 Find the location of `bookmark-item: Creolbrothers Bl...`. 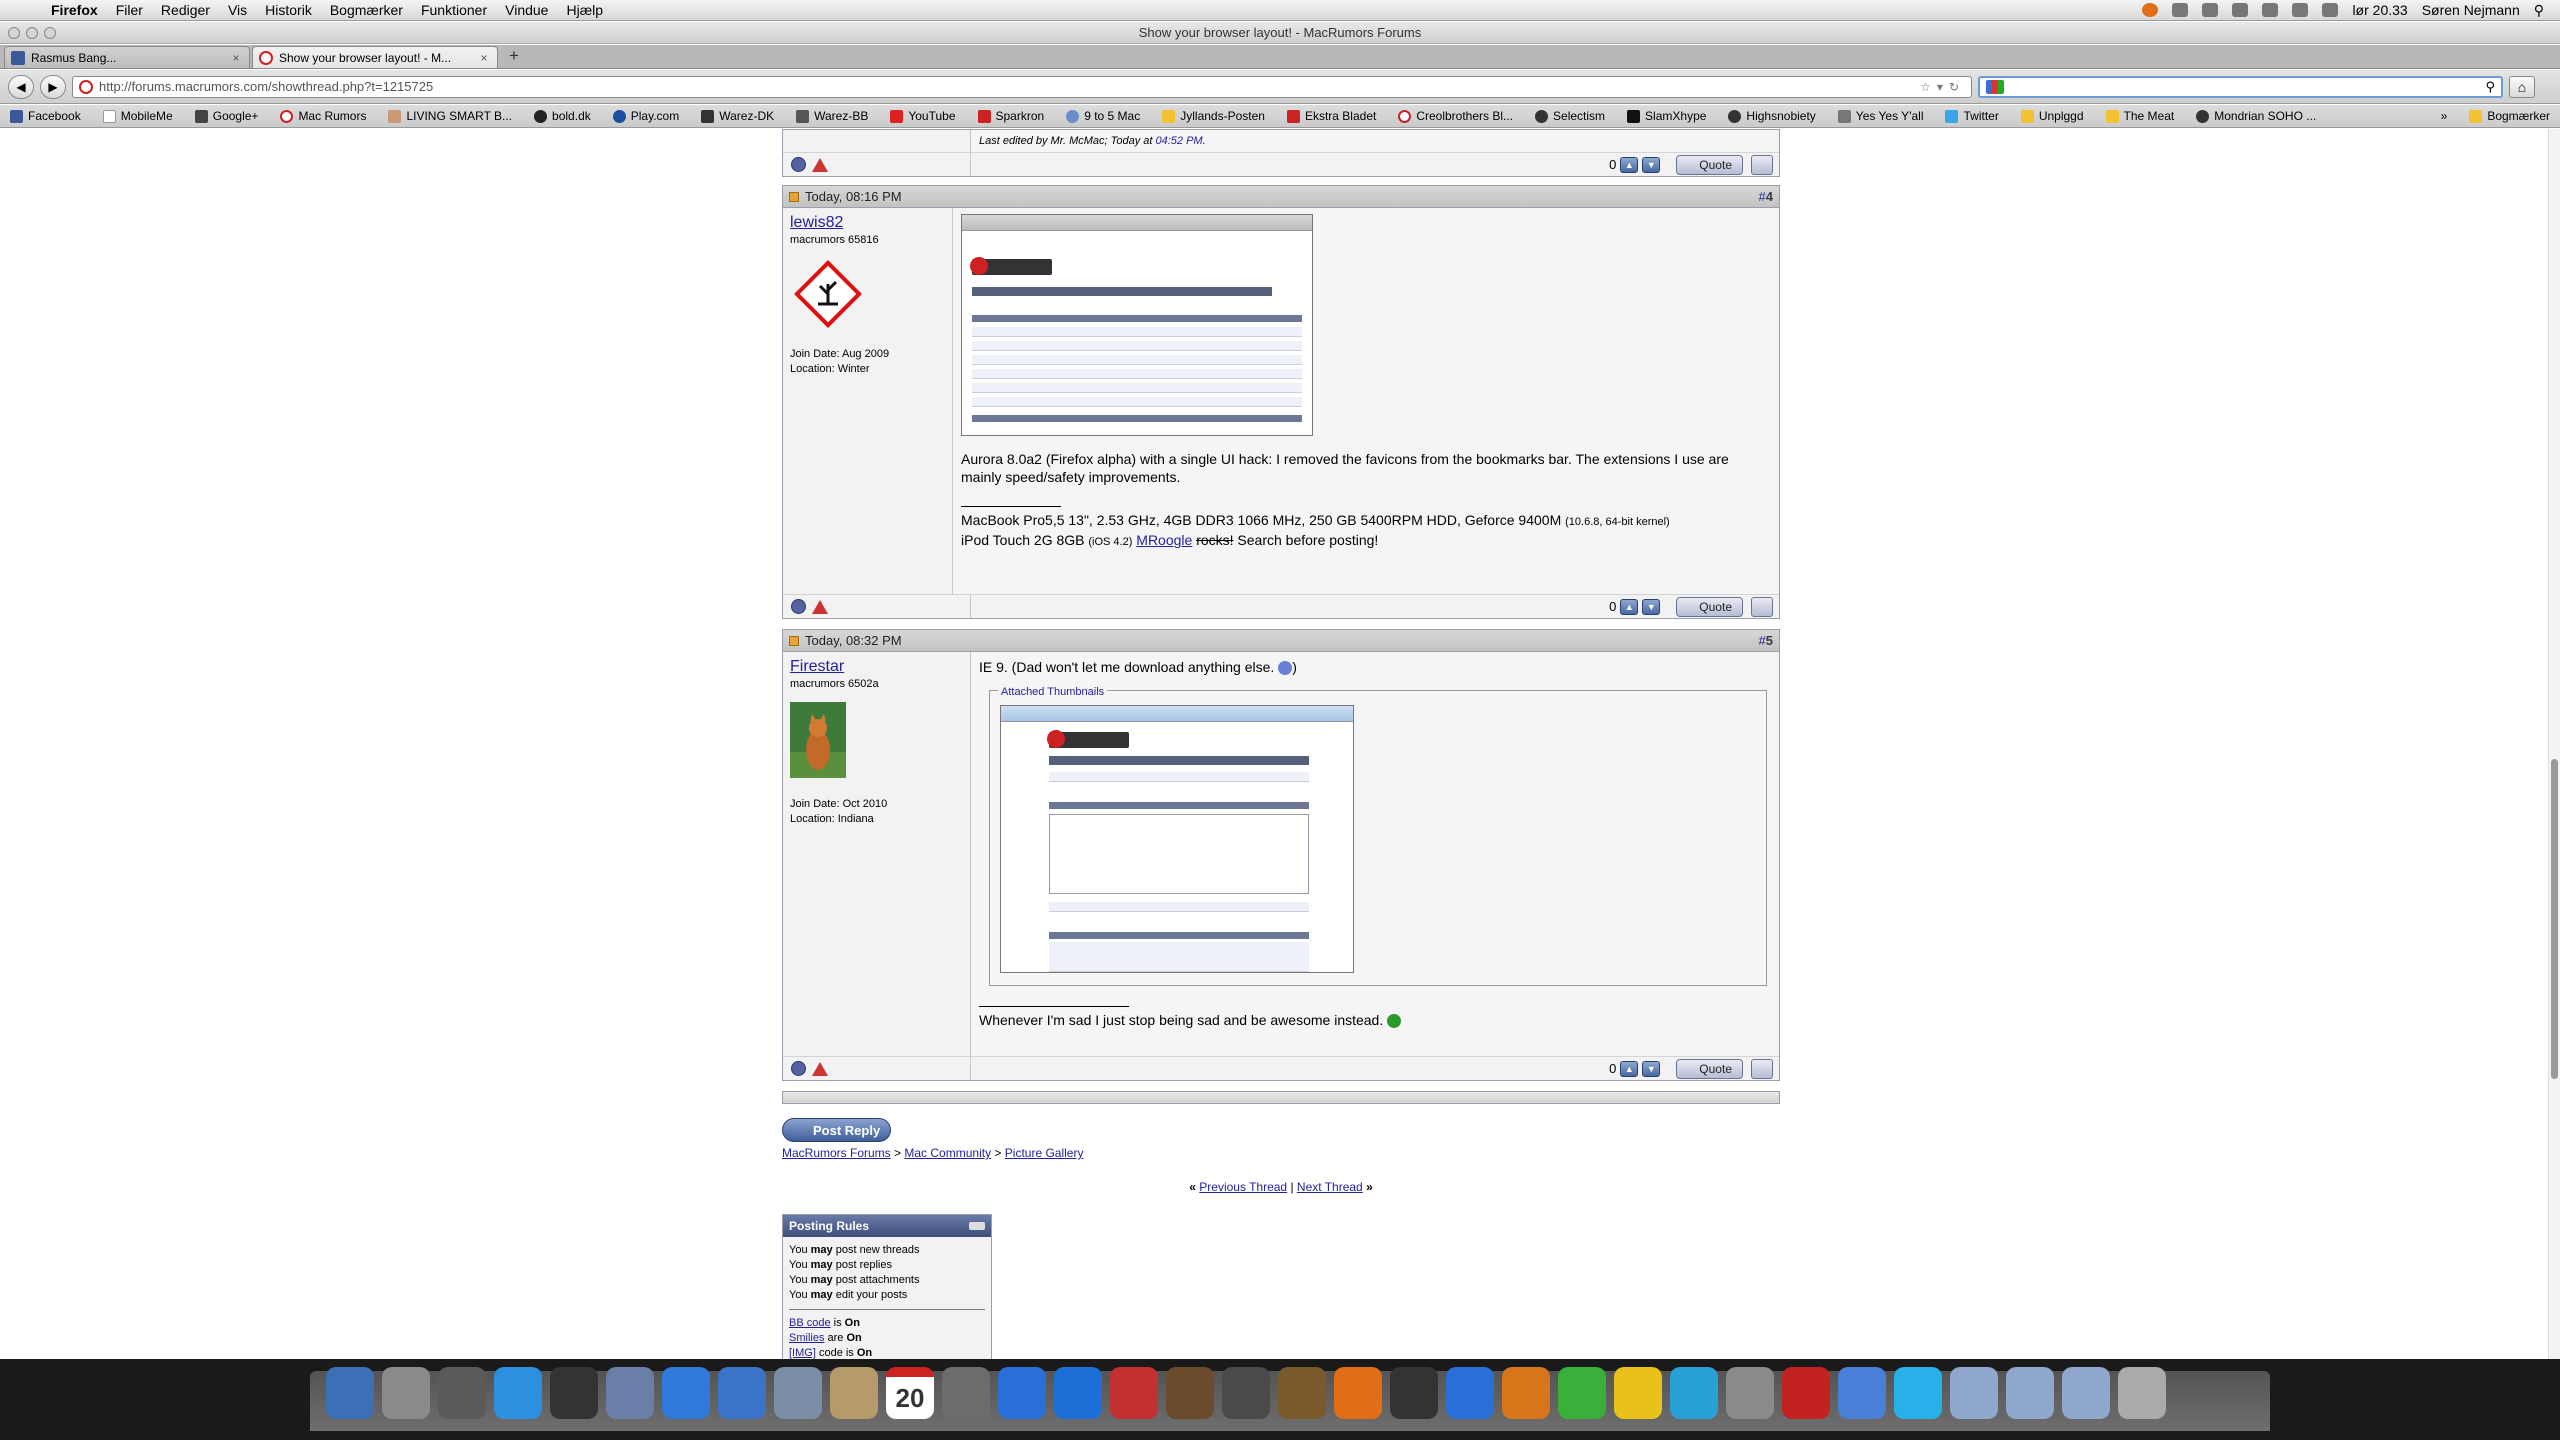

bookmark-item: Creolbrothers Bl... is located at coordinates (1455, 116).